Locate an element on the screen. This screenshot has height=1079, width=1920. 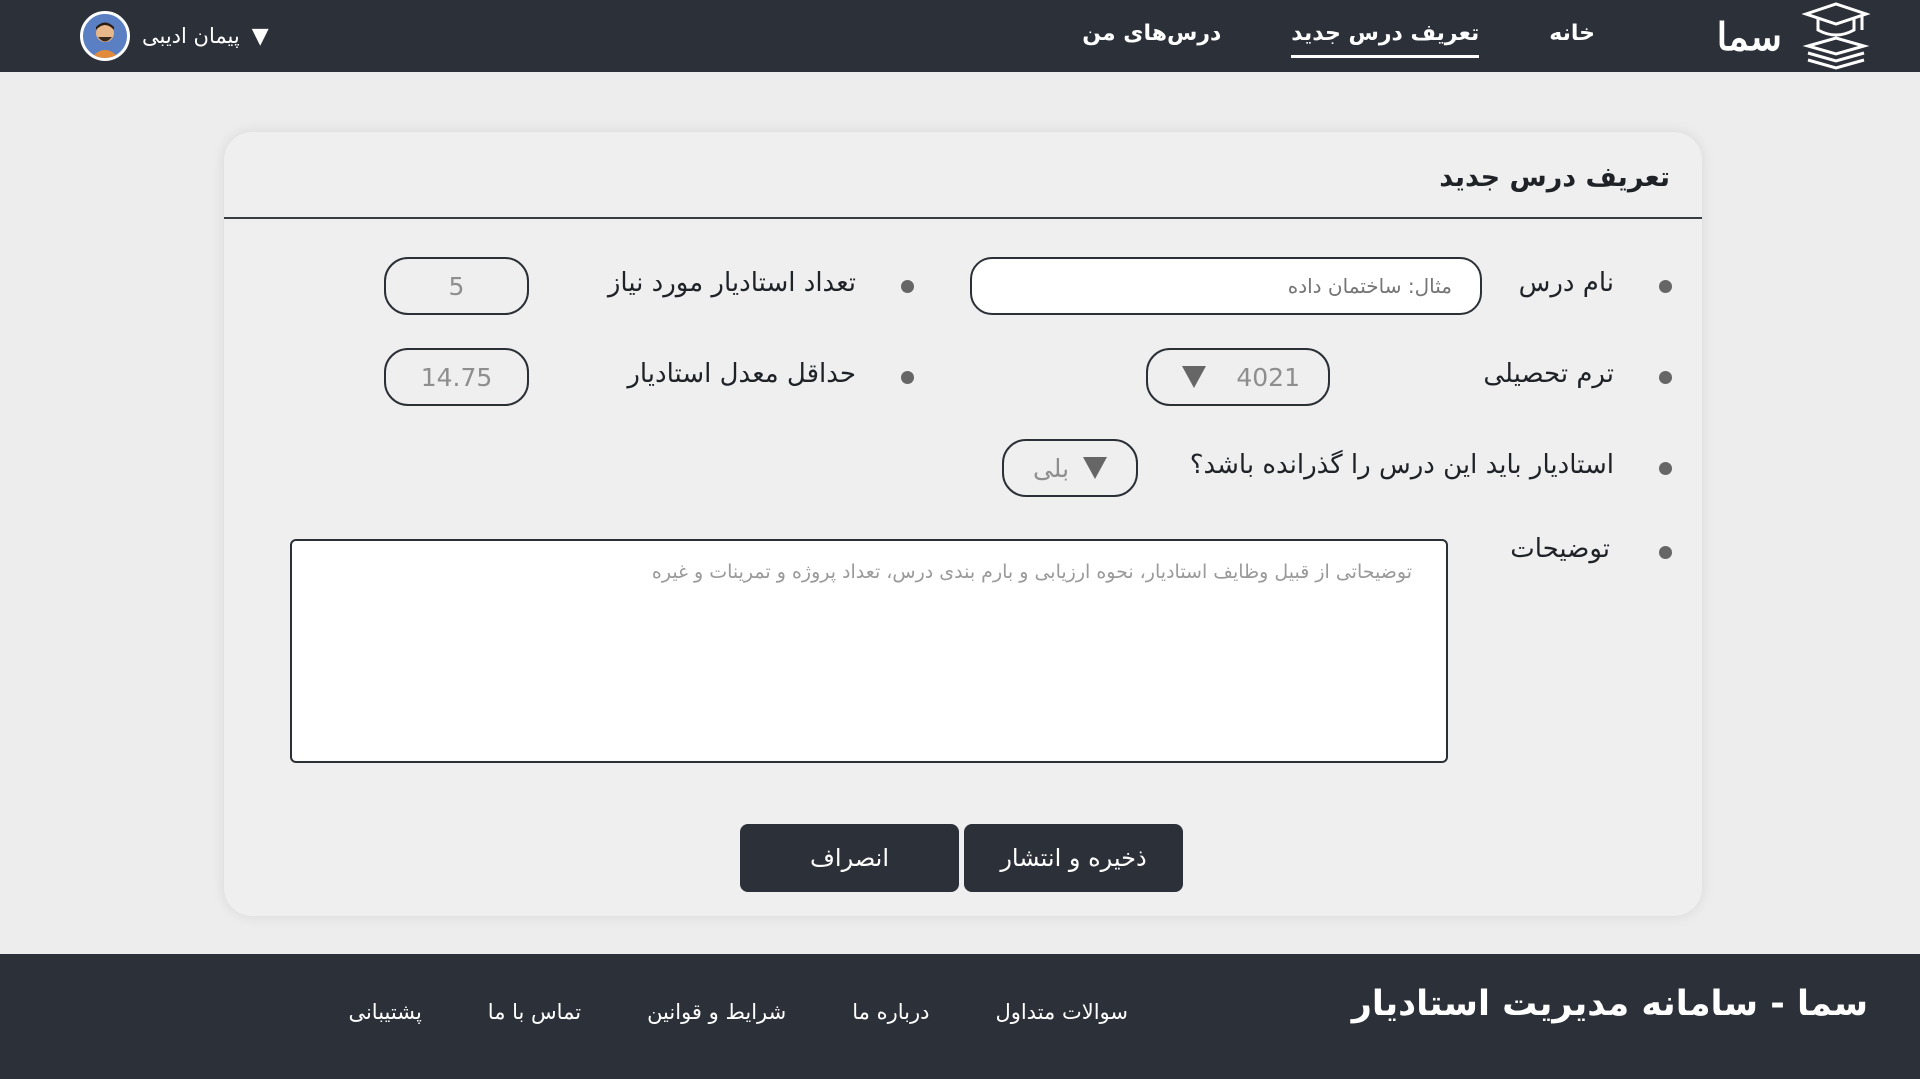
nav-home: خانه is located at coordinates (1572, 36).